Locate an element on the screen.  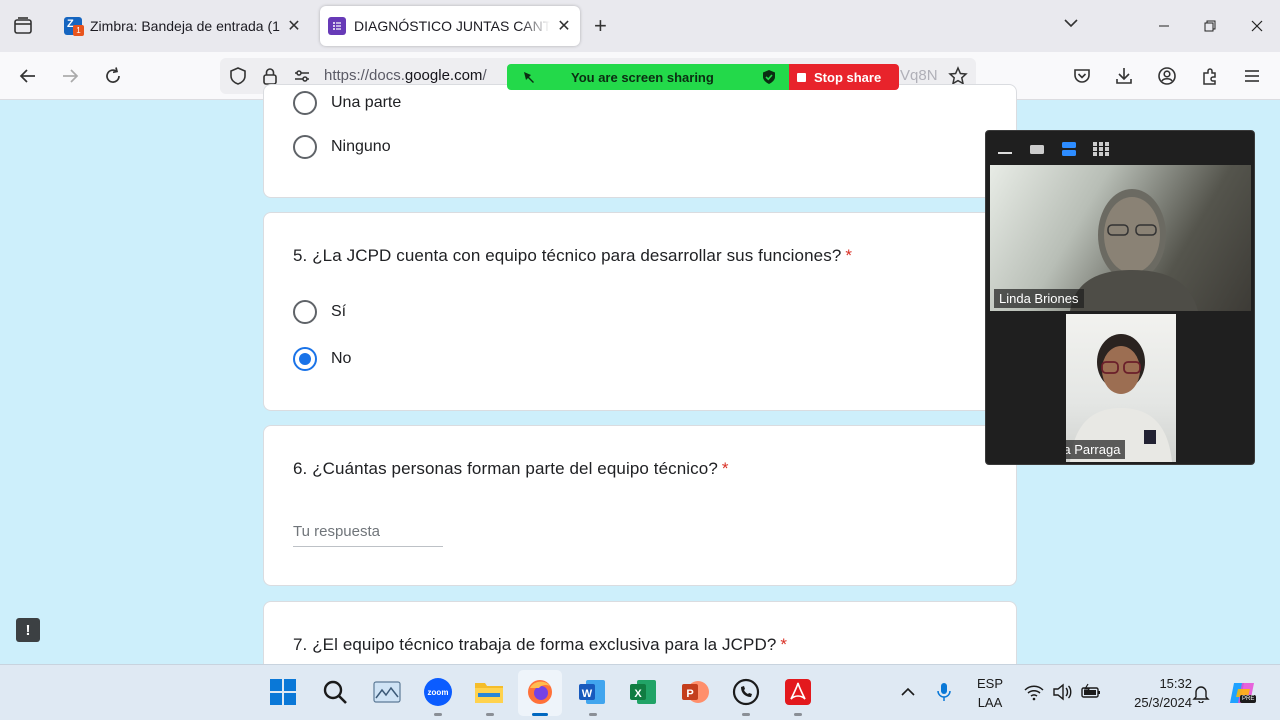
new-tab-icon: + is located at coordinates (600, 26).